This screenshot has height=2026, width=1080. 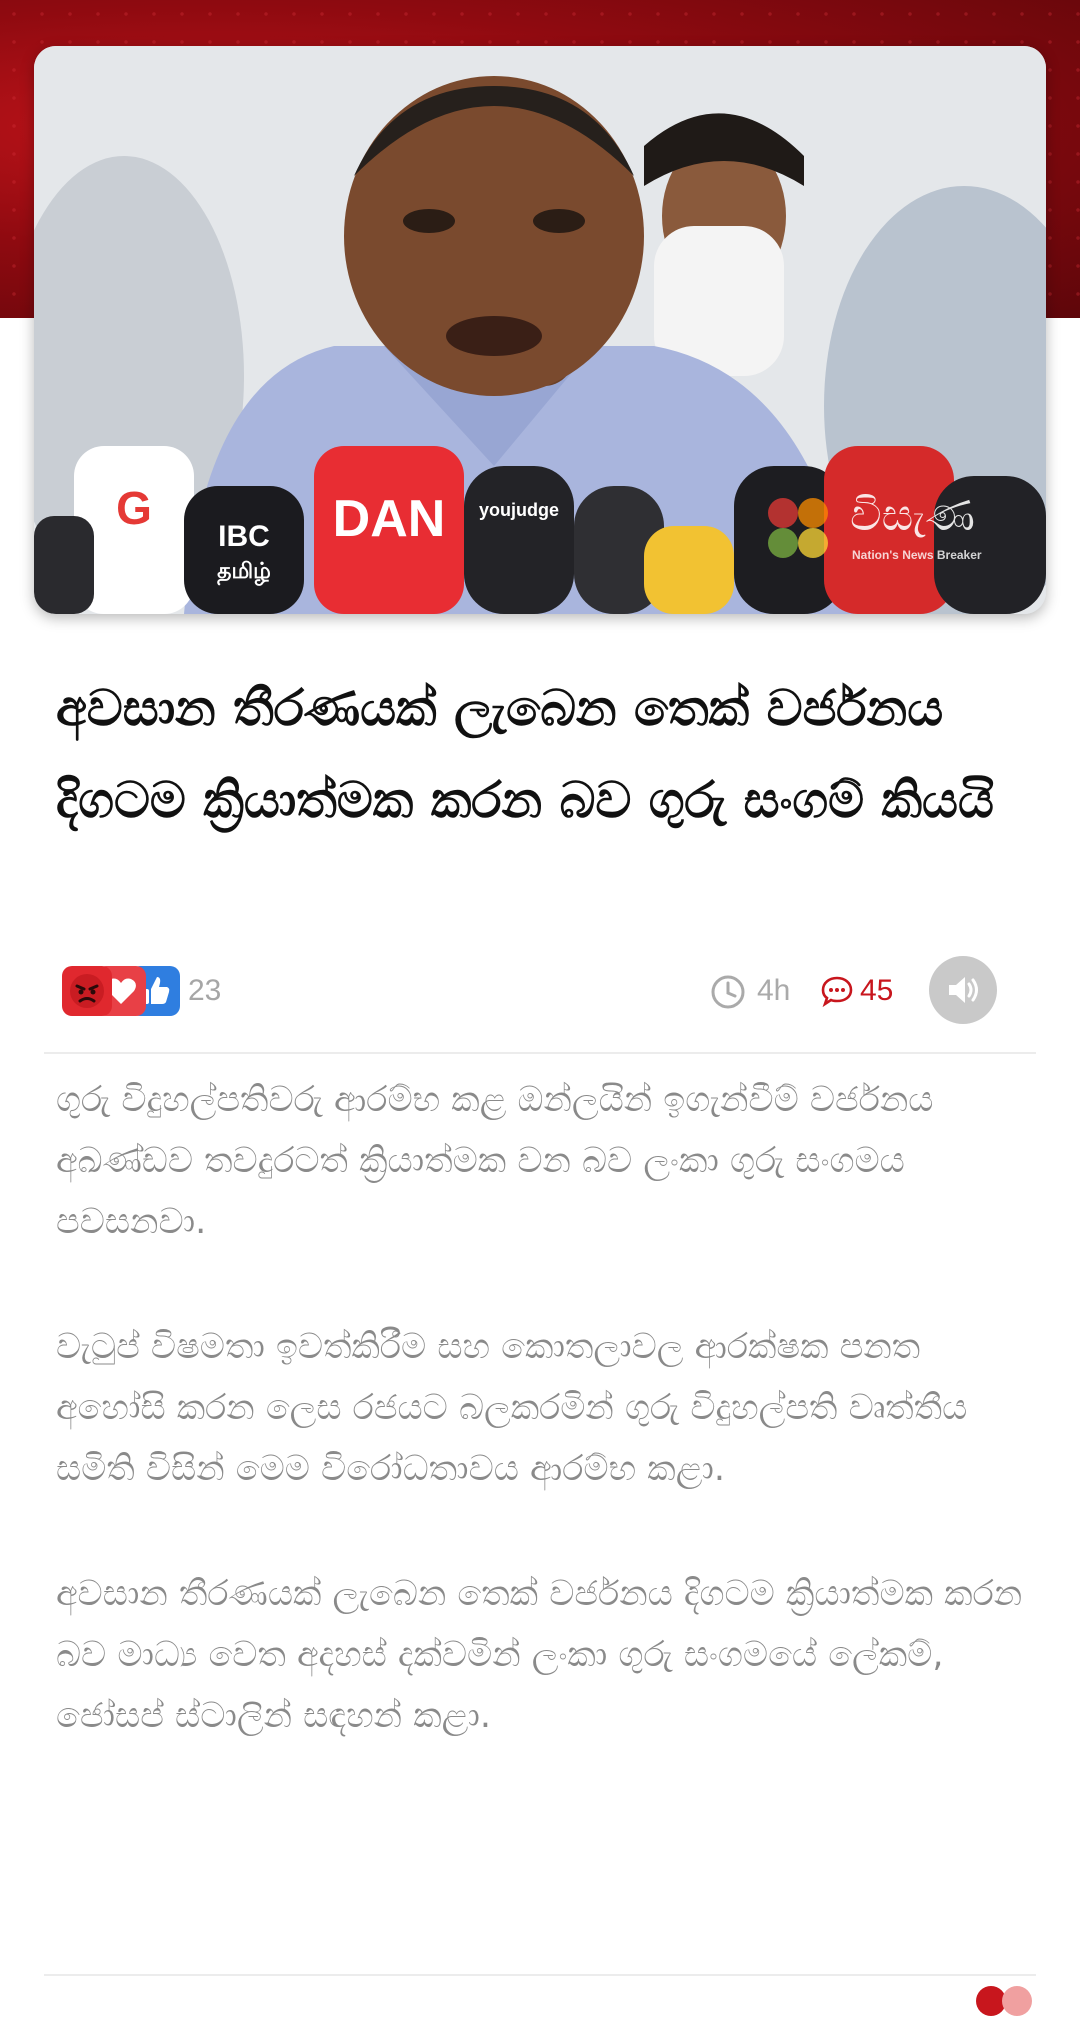 What do you see at coordinates (540, 1053) in the screenshot?
I see `meta-divider` at bounding box center [540, 1053].